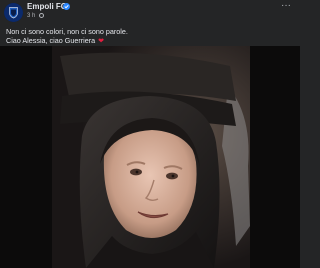 Image resolution: width=320 pixels, height=268 pixels. I want to click on page-name: Empoli FC, so click(47, 7).